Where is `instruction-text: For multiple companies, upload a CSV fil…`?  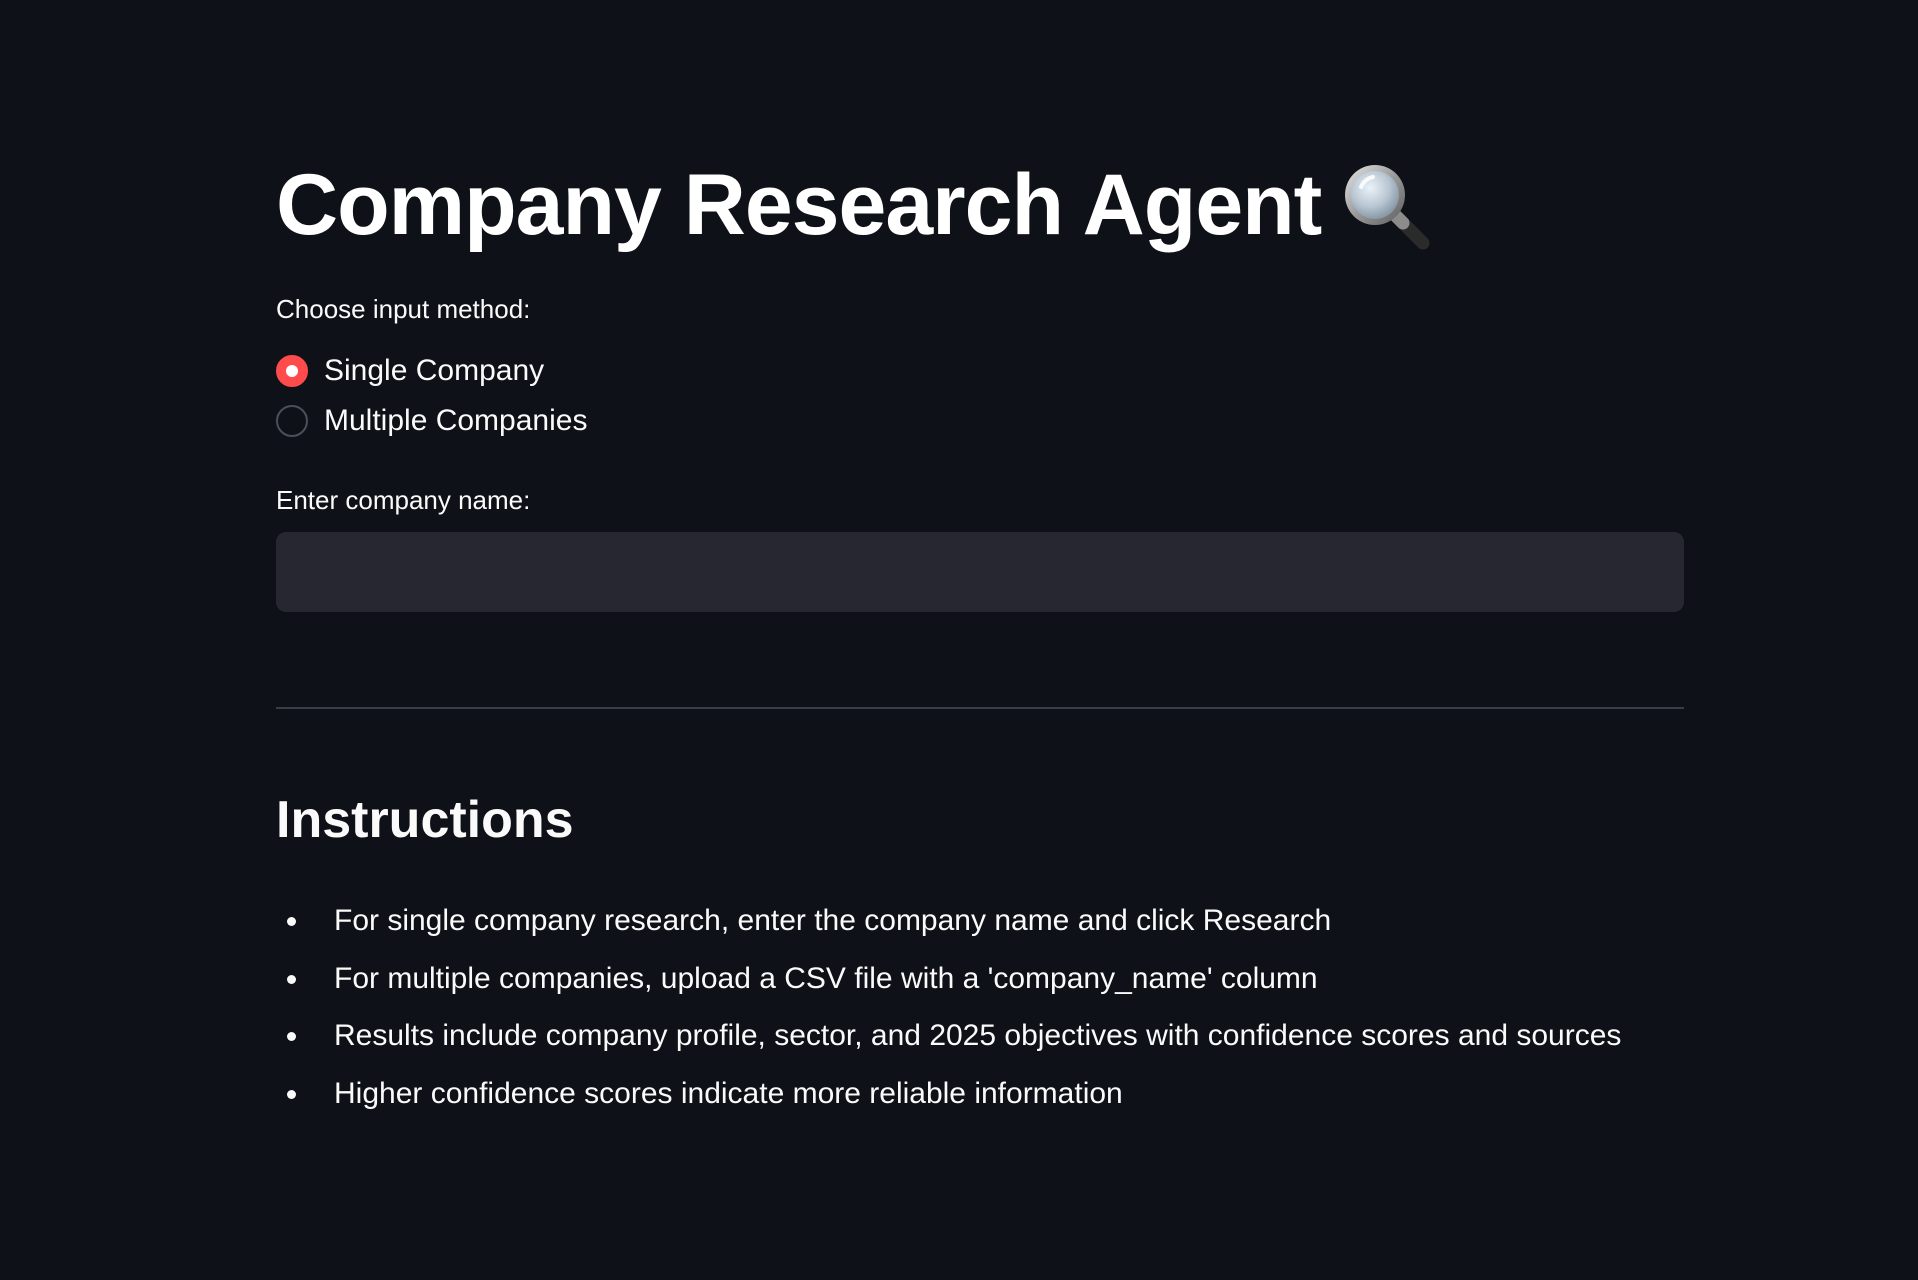 instruction-text: For multiple companies, upload a CSV fil… is located at coordinates (826, 978).